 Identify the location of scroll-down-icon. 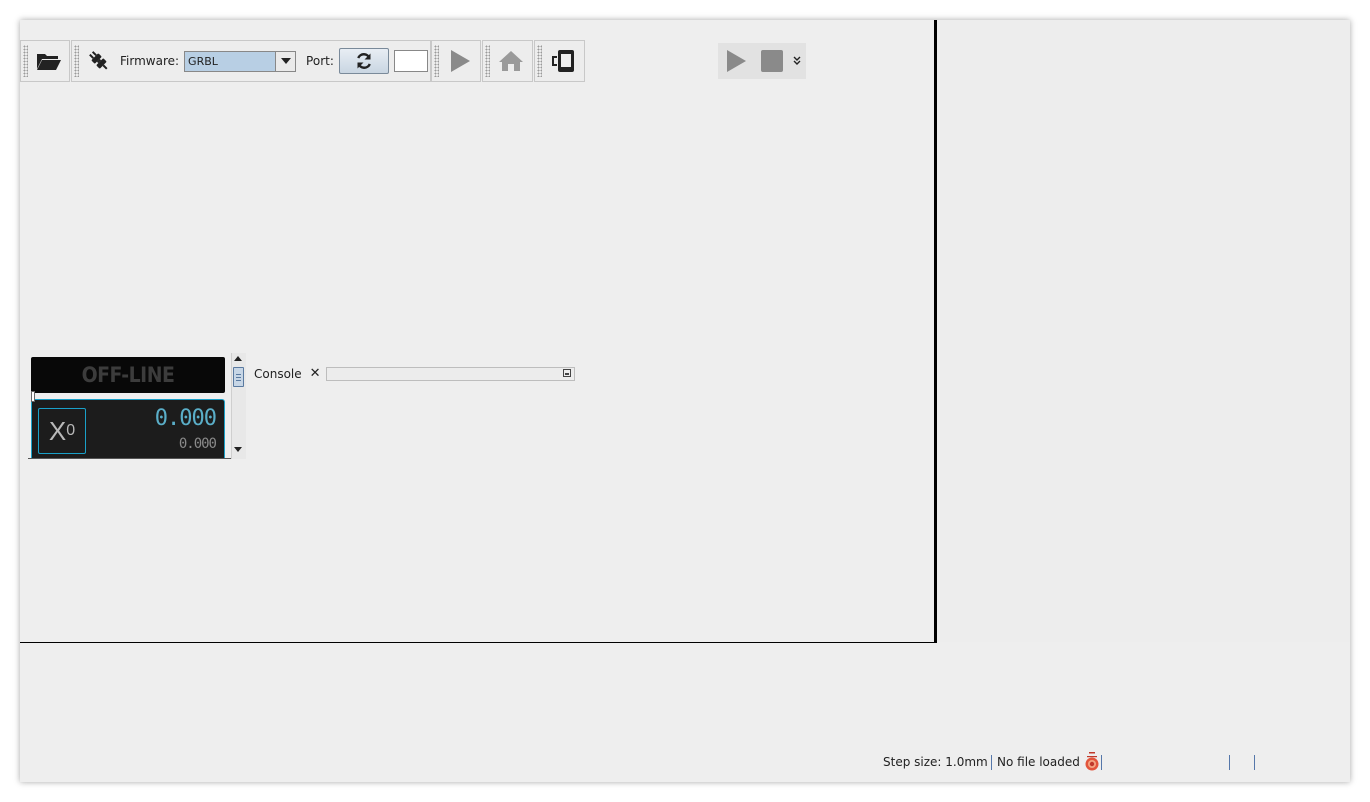
(238, 449).